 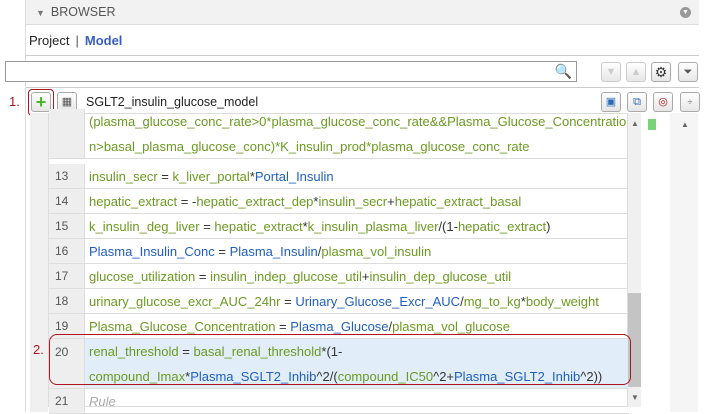 I want to click on token: Plasma_Glucose_Concentration, so click(x=182, y=326).